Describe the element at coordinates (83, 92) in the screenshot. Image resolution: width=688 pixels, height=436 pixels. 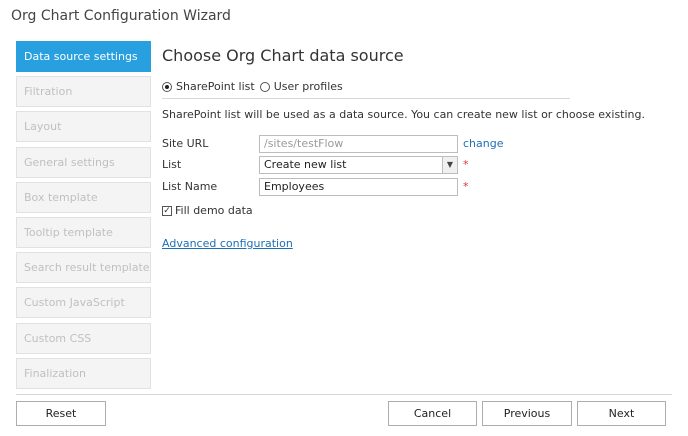
I see `step-filtration: Filtration` at that location.